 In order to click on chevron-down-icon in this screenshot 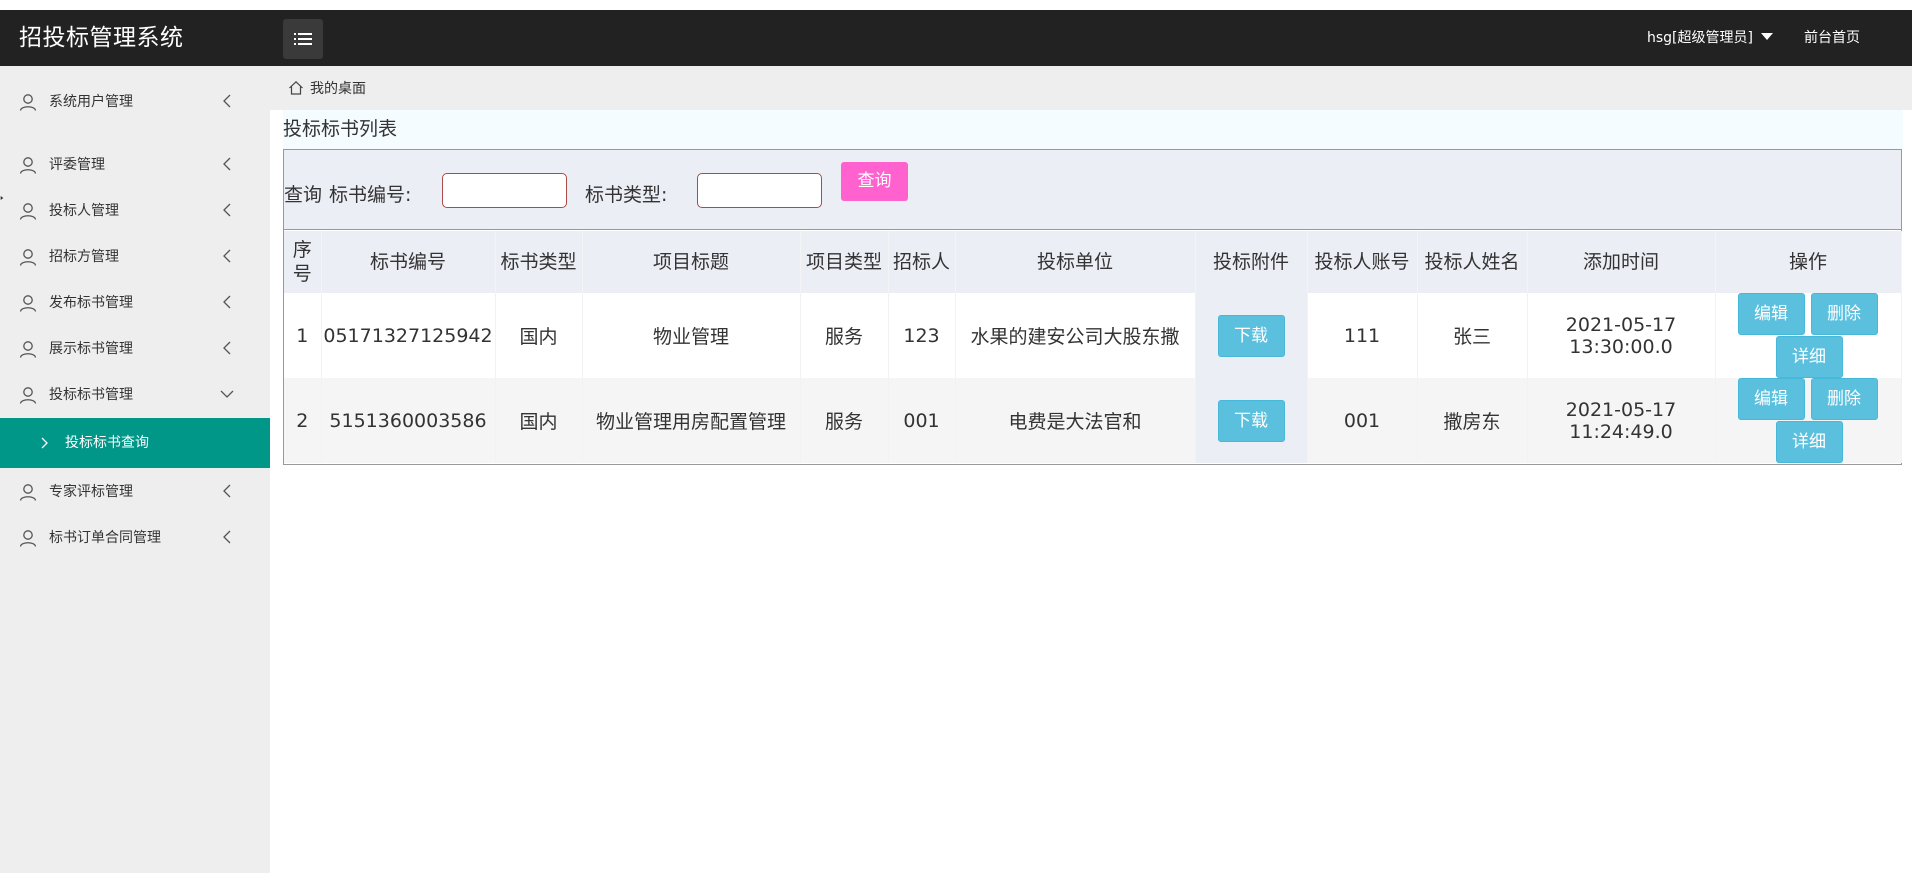, I will do `click(227, 394)`.